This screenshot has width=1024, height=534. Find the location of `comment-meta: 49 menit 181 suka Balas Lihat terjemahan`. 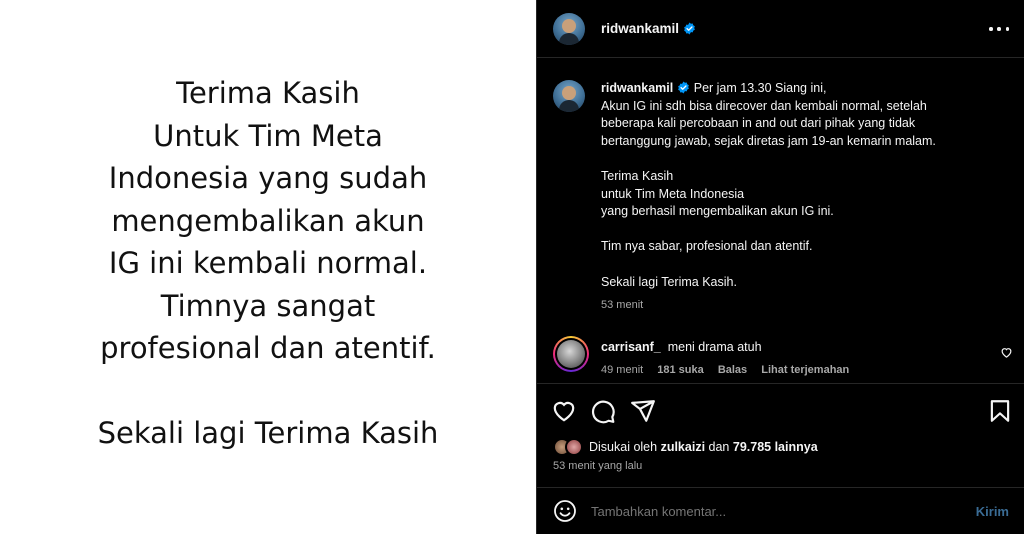

comment-meta: 49 menit 181 suka Balas Lihat terjemahan is located at coordinates (730, 370).